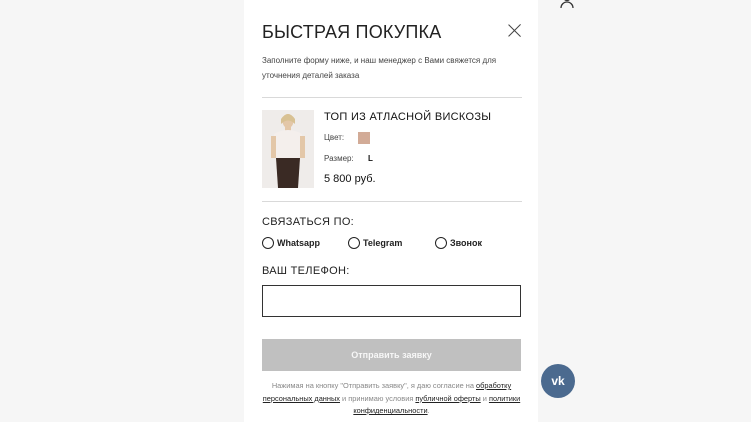 The height and width of the screenshot is (422, 751). What do you see at coordinates (466, 243) in the screenshot?
I see `radio-label: Звонок` at bounding box center [466, 243].